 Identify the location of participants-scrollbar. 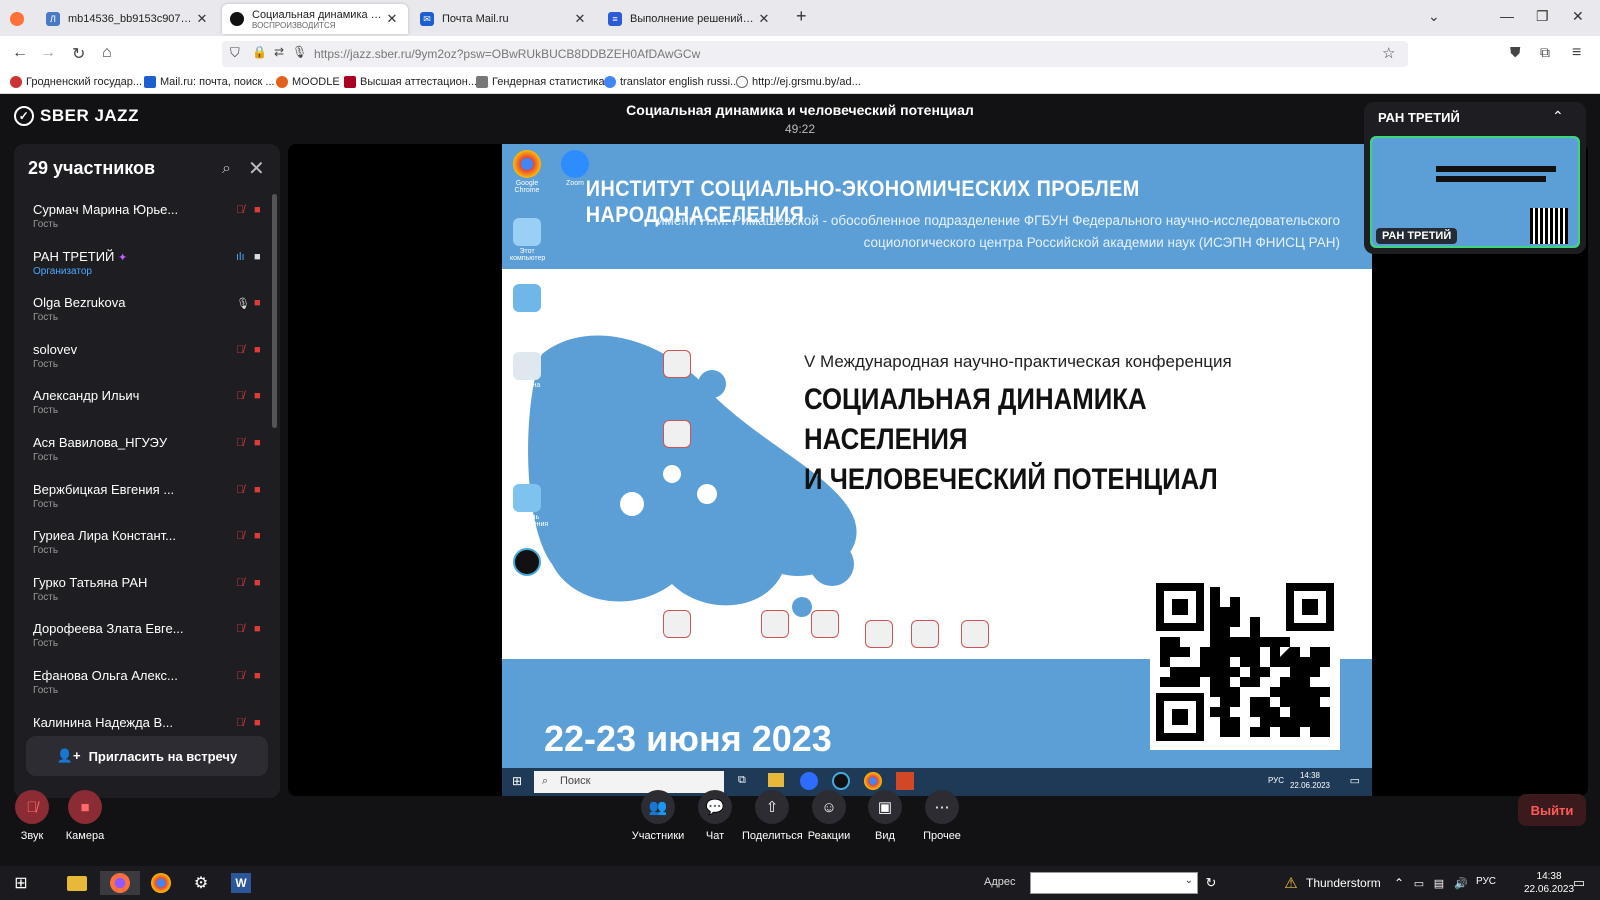
(274, 311).